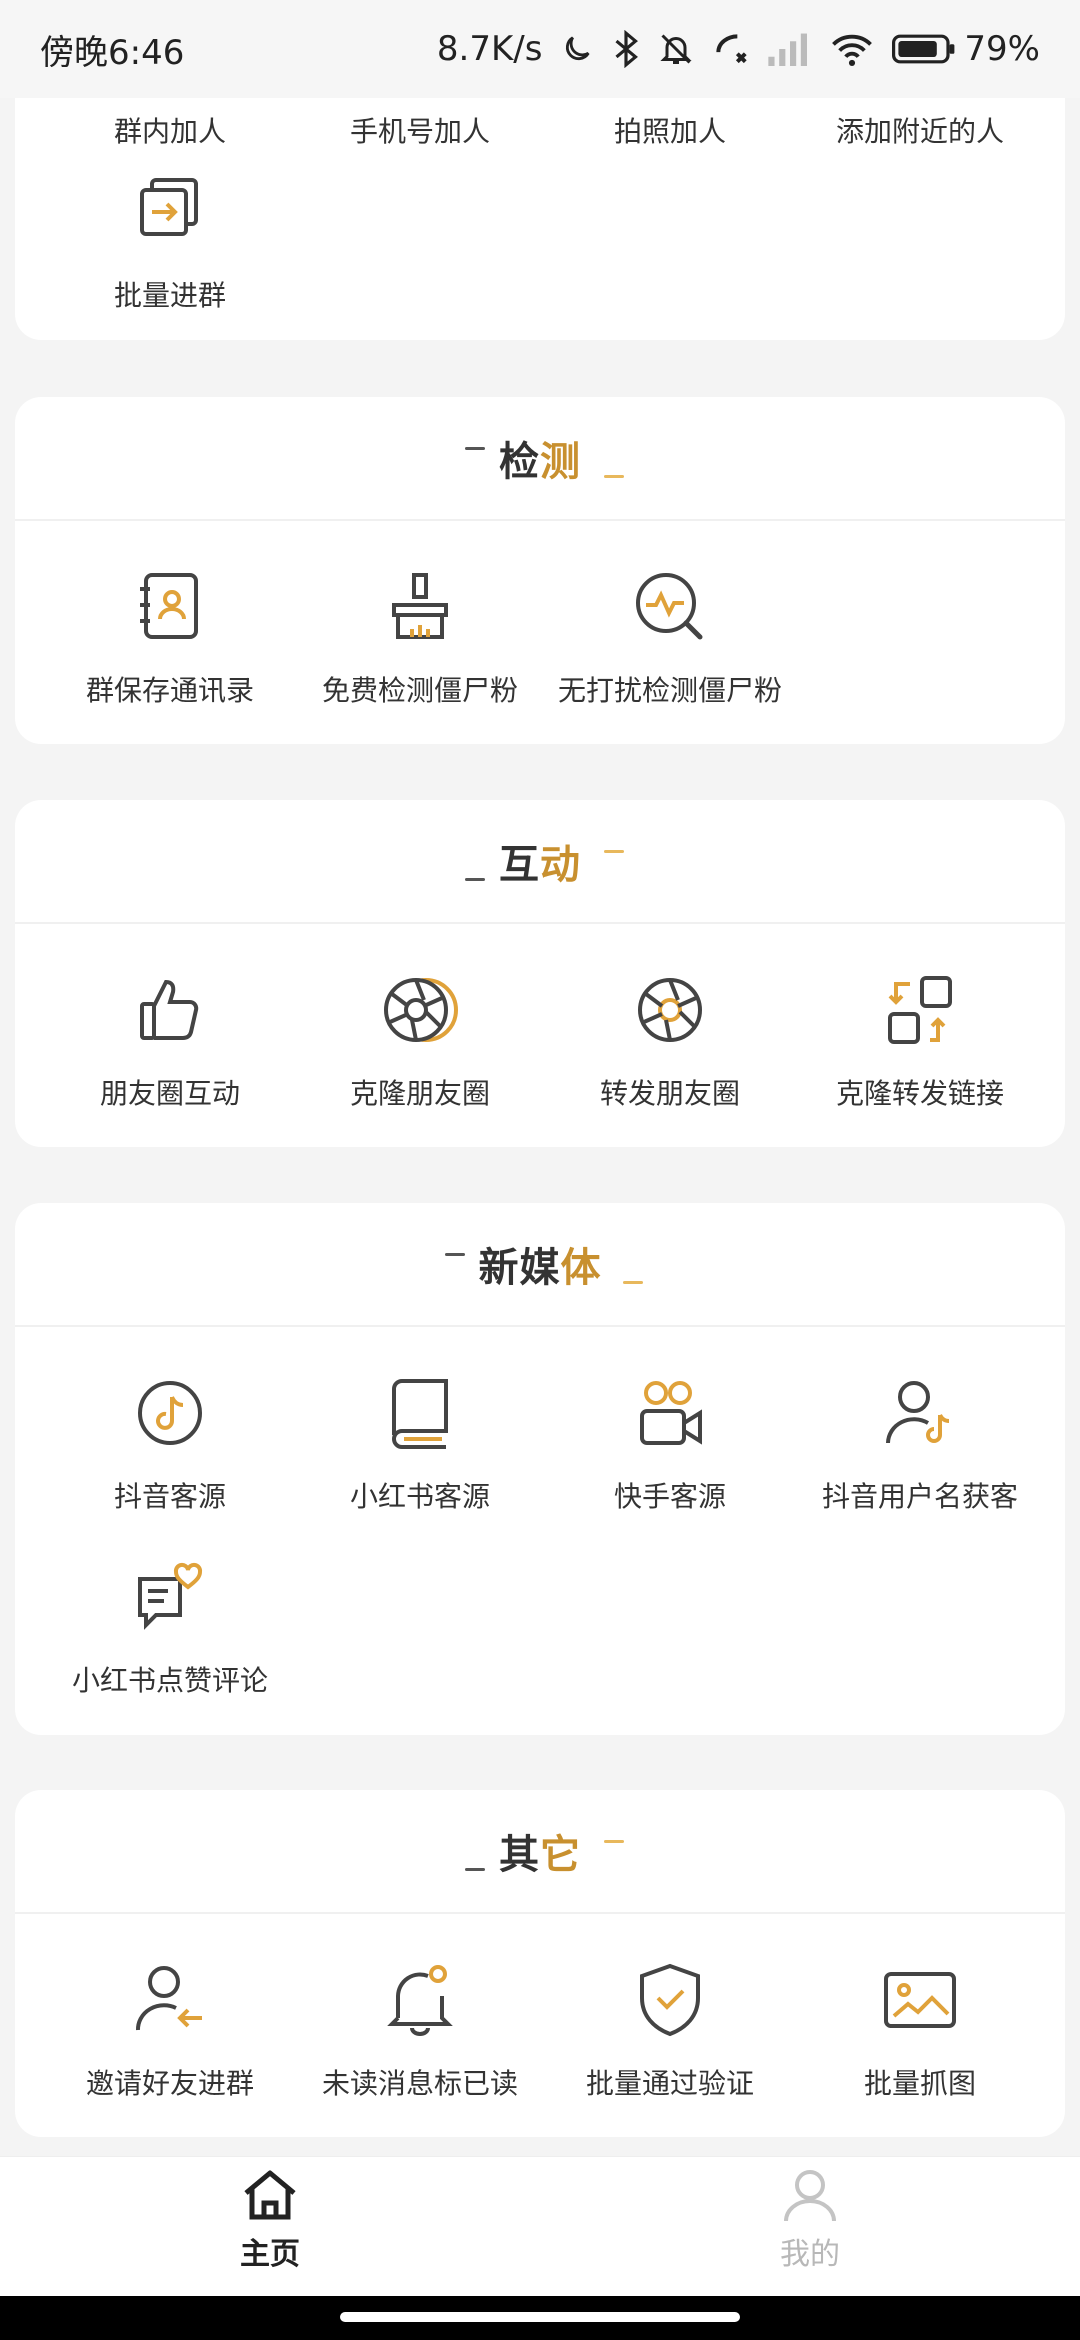 This screenshot has height=2340, width=1080. Describe the element at coordinates (420, 606) in the screenshot. I see `brush-icon` at that location.